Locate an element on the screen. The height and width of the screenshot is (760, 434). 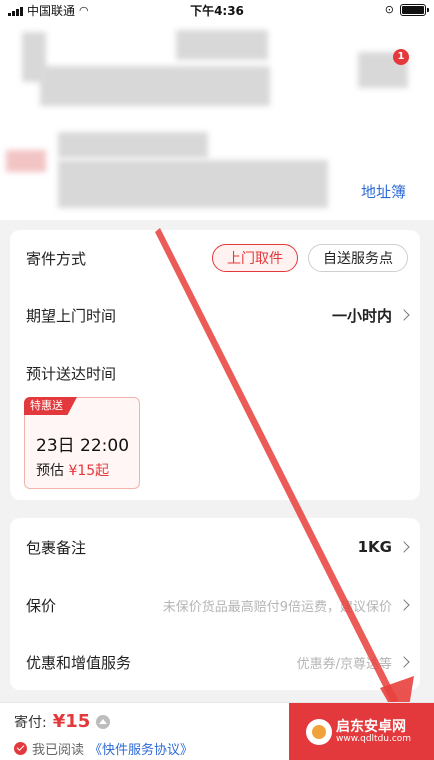
insurance-hint: 未保价货品最高赔付9倍运费，建议保价 is located at coordinates (277, 607).